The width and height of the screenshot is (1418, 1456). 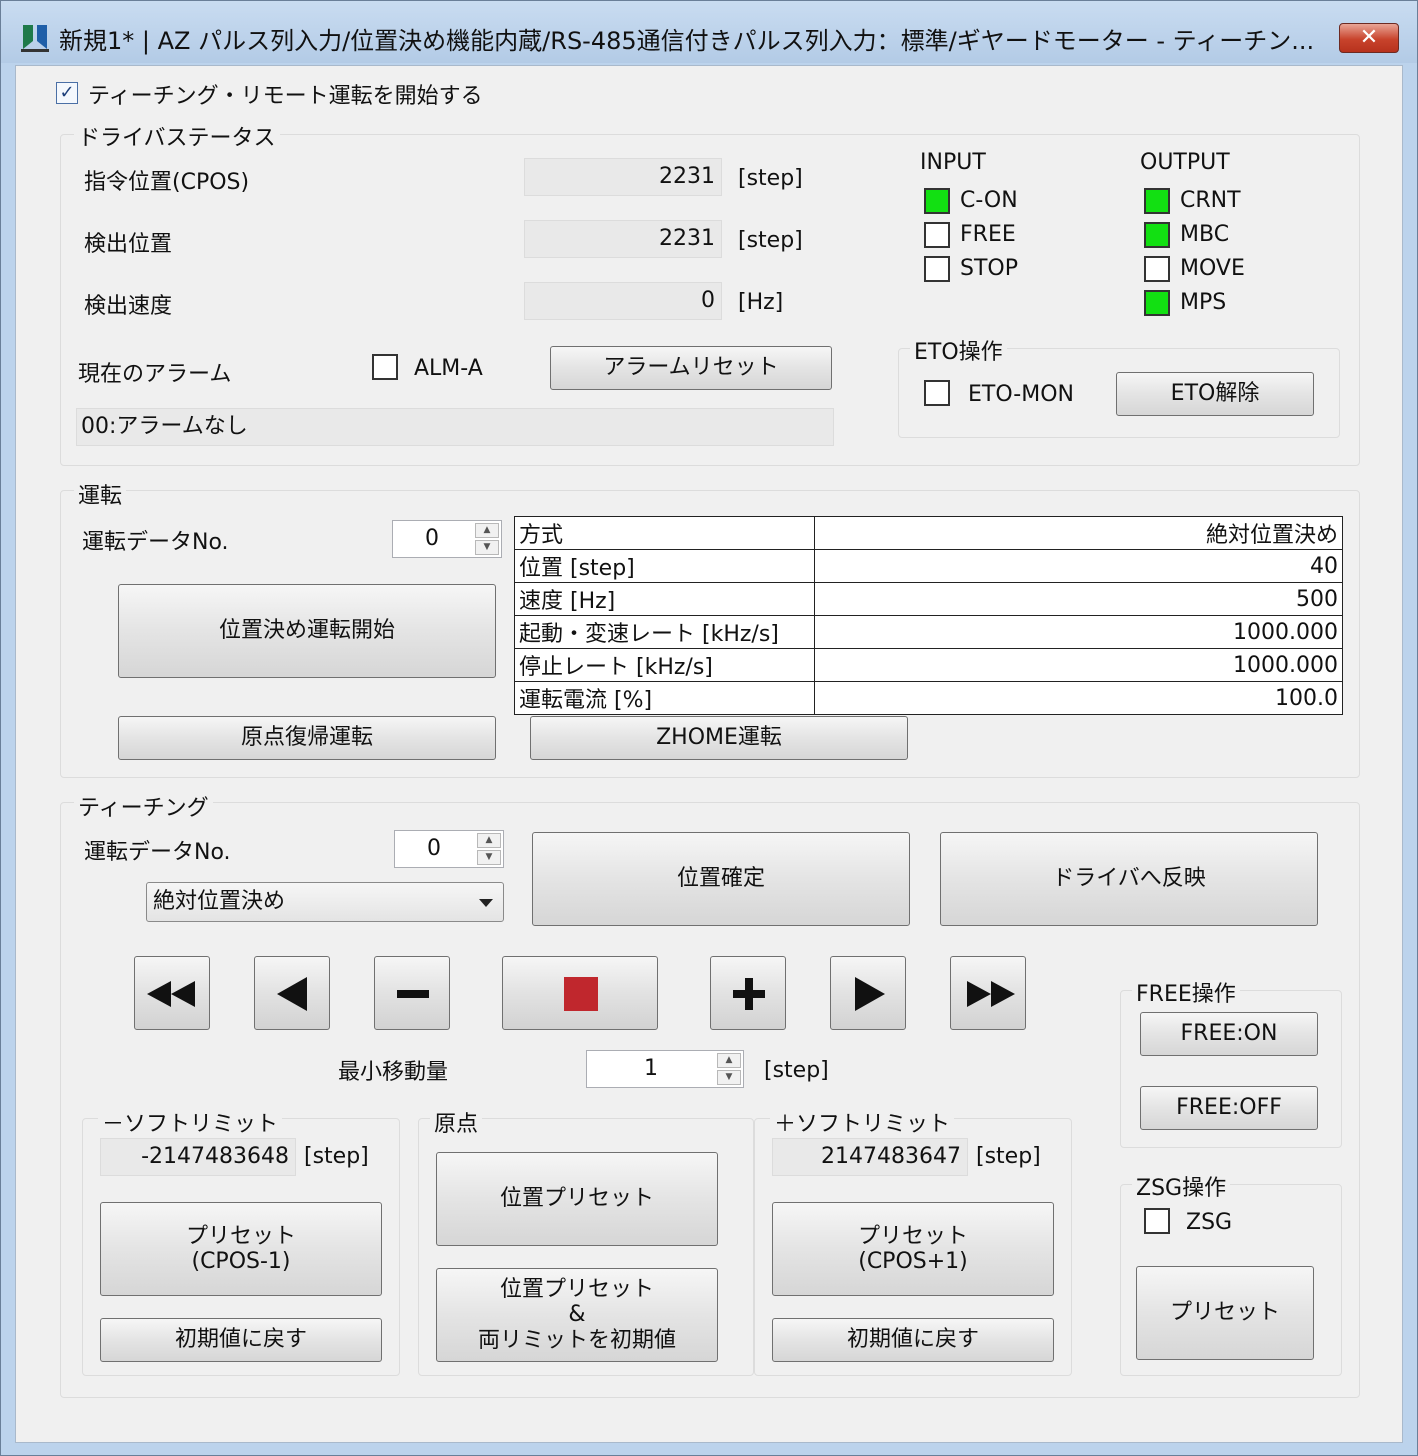 I want to click on zhome-button: ZHOME運転, so click(x=719, y=738).